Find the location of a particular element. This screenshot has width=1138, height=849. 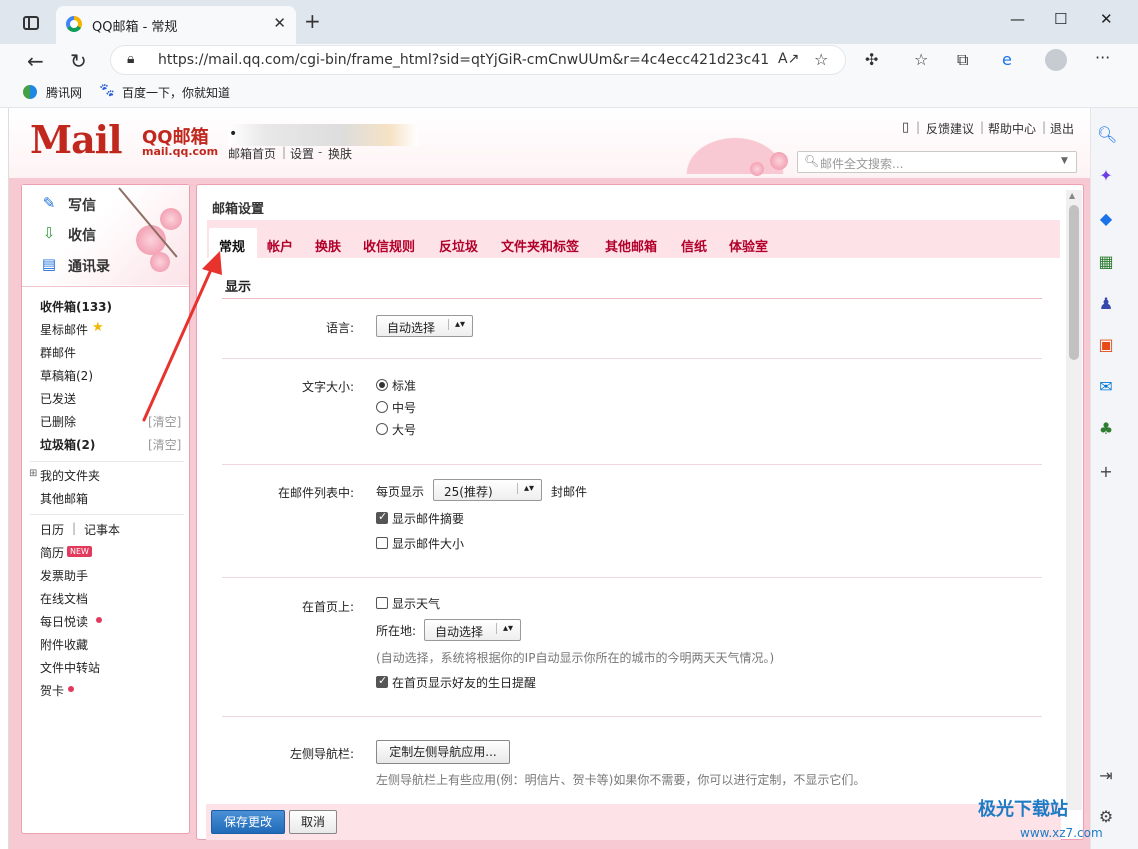

fontsize-large-radio is located at coordinates (382, 429).